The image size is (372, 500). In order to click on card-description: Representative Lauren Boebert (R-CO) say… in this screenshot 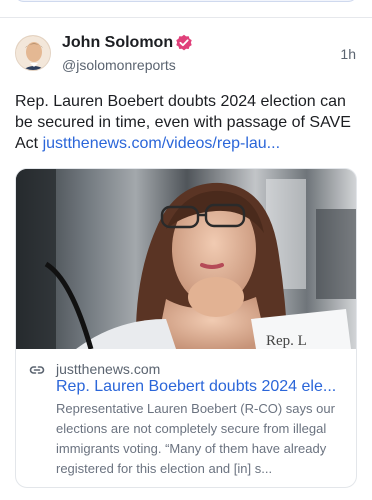, I will do `click(195, 438)`.